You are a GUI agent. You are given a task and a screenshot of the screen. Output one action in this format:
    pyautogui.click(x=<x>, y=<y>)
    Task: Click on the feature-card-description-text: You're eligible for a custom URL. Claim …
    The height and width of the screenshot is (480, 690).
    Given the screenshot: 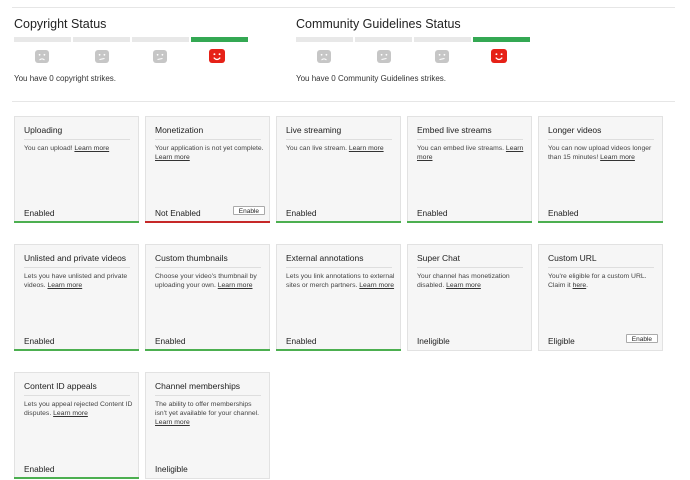 What is the action you would take?
    pyautogui.click(x=597, y=281)
    